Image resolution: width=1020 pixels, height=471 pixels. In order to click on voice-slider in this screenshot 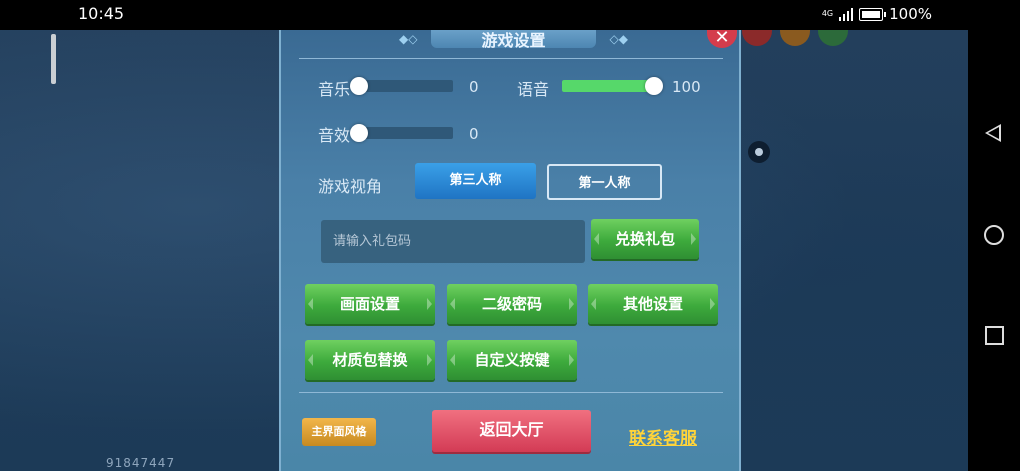, I will do `click(612, 86)`.